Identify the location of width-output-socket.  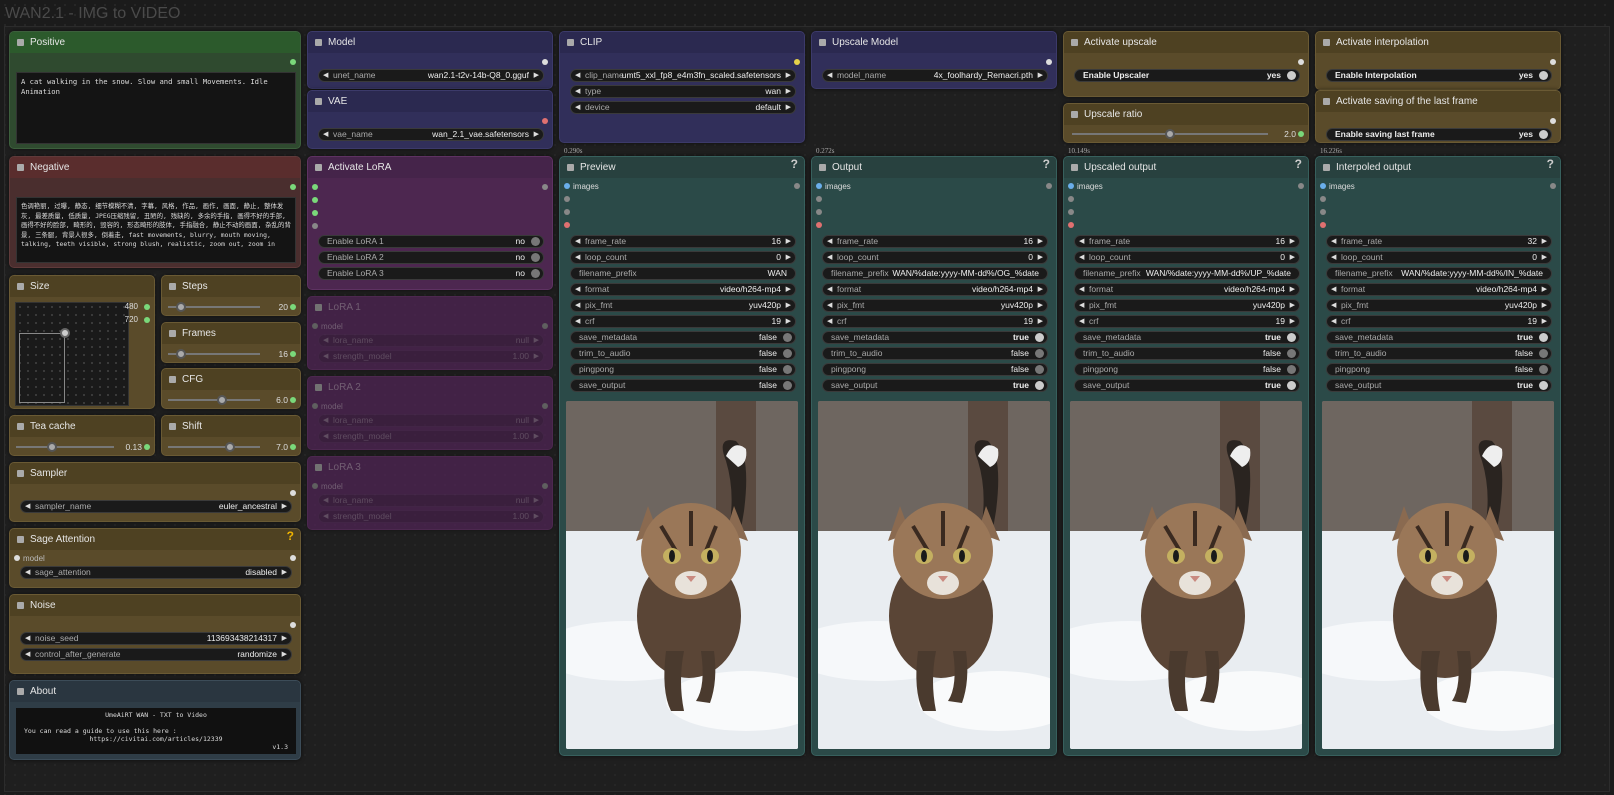
(147, 307).